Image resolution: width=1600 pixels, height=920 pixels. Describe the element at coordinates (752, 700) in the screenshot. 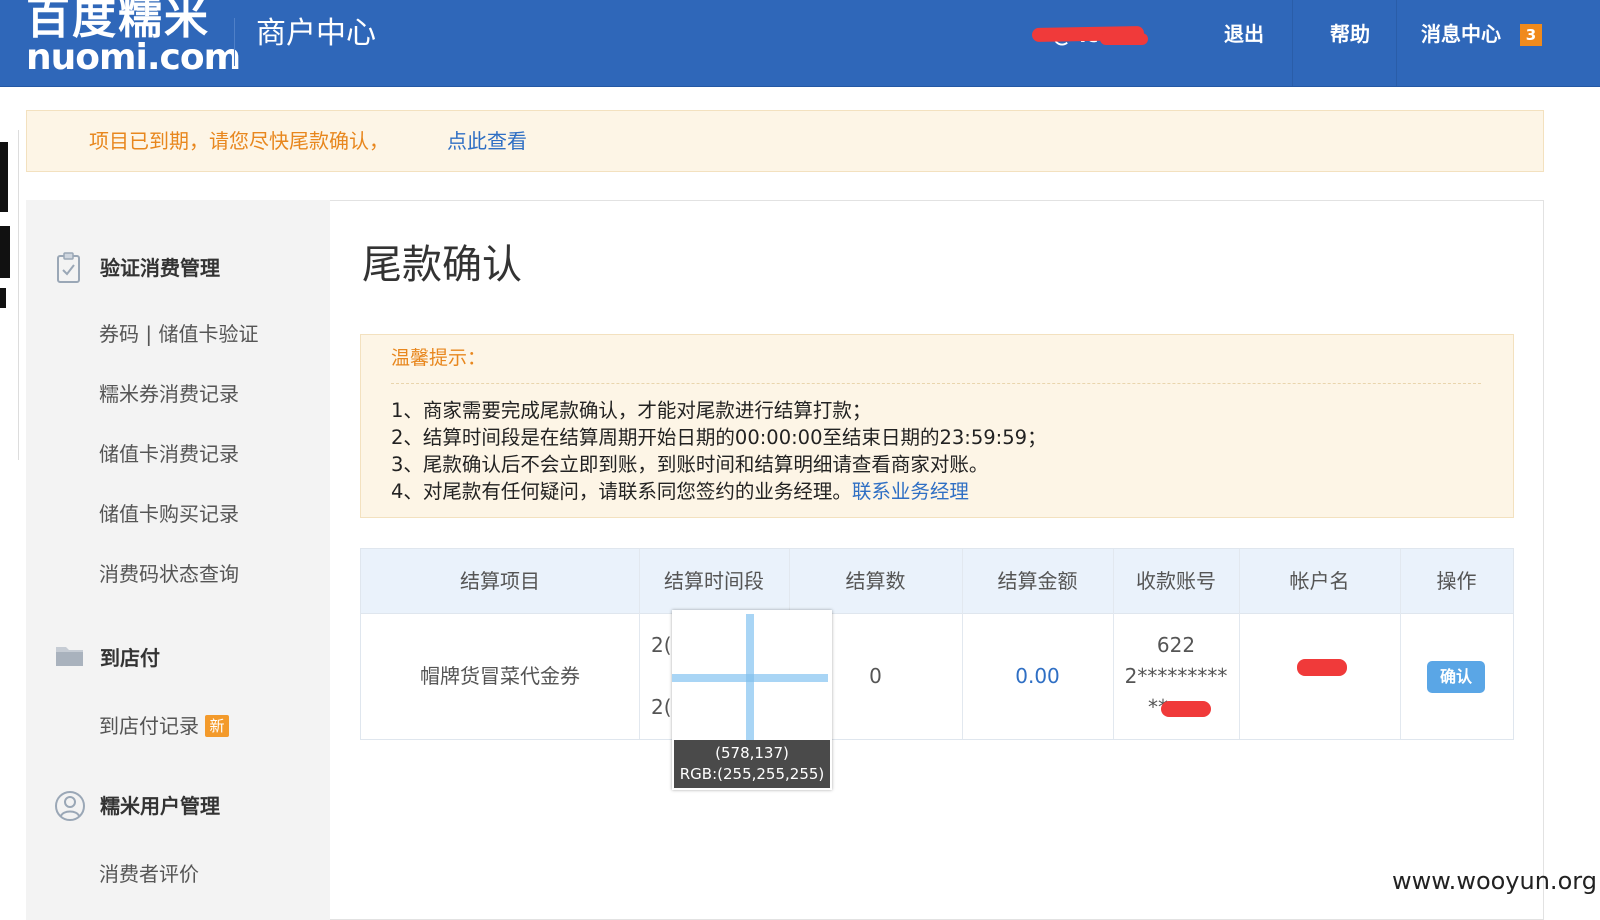

I see `color-picker-overlay: (578,137) RGB:(255,255,255)` at that location.